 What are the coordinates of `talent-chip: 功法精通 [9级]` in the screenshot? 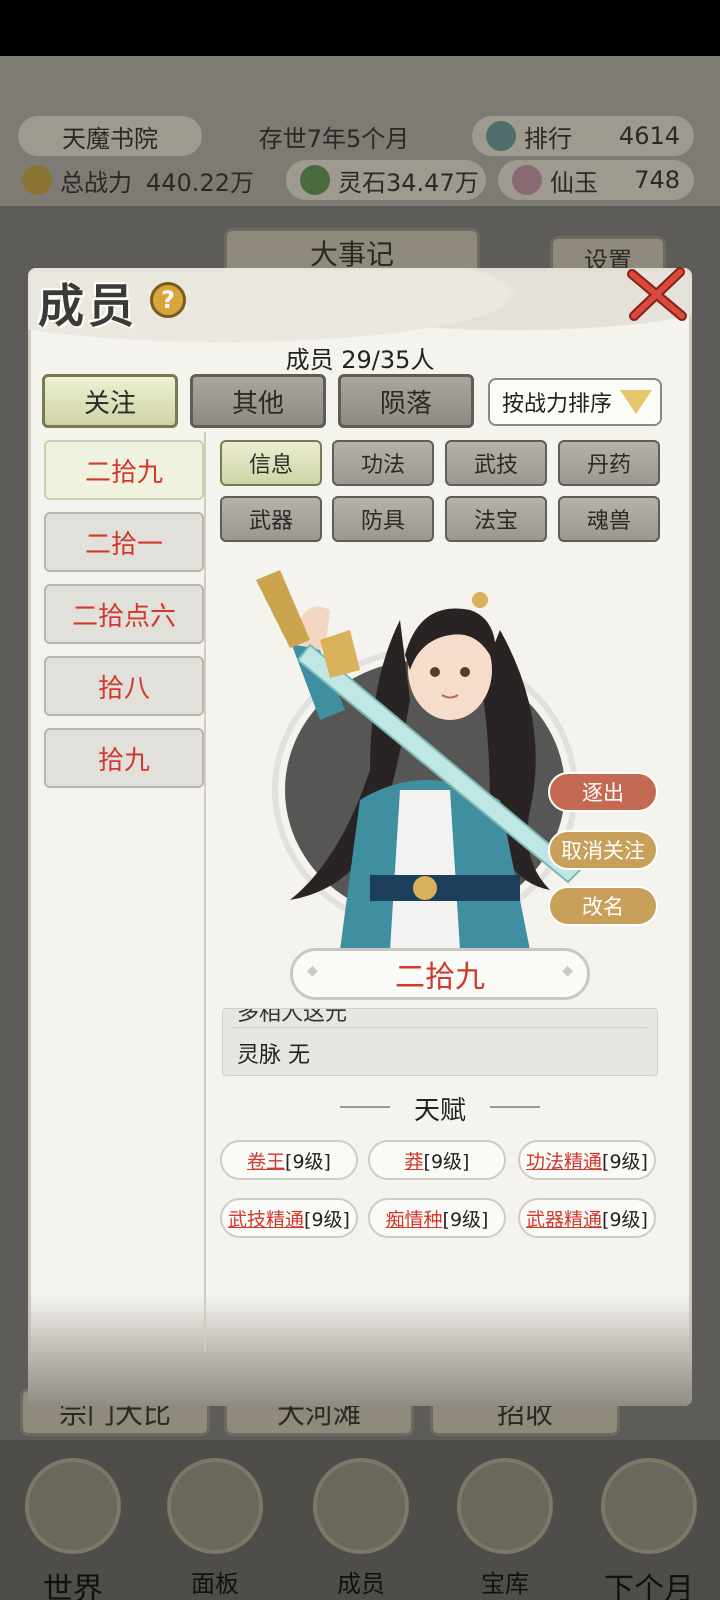 It's located at (587, 1160).